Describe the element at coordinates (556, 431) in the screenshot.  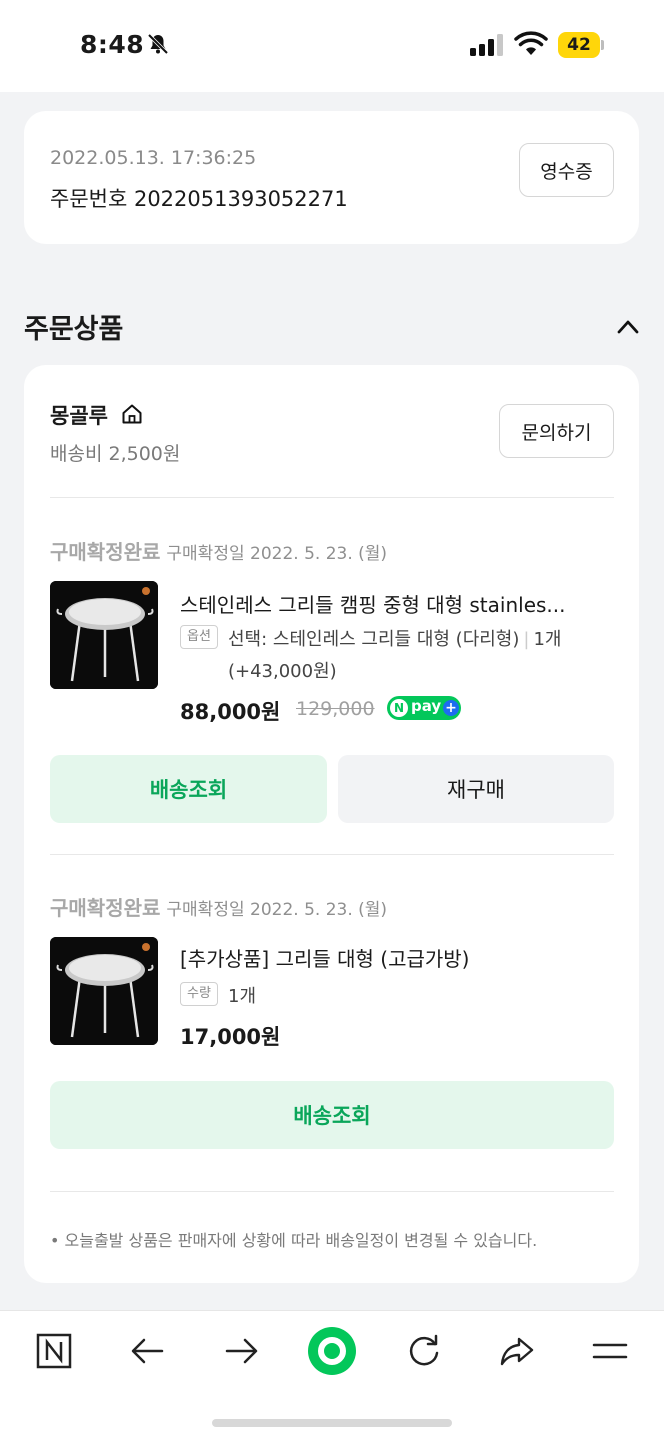
I see `inquiry-button: 문의하기` at that location.